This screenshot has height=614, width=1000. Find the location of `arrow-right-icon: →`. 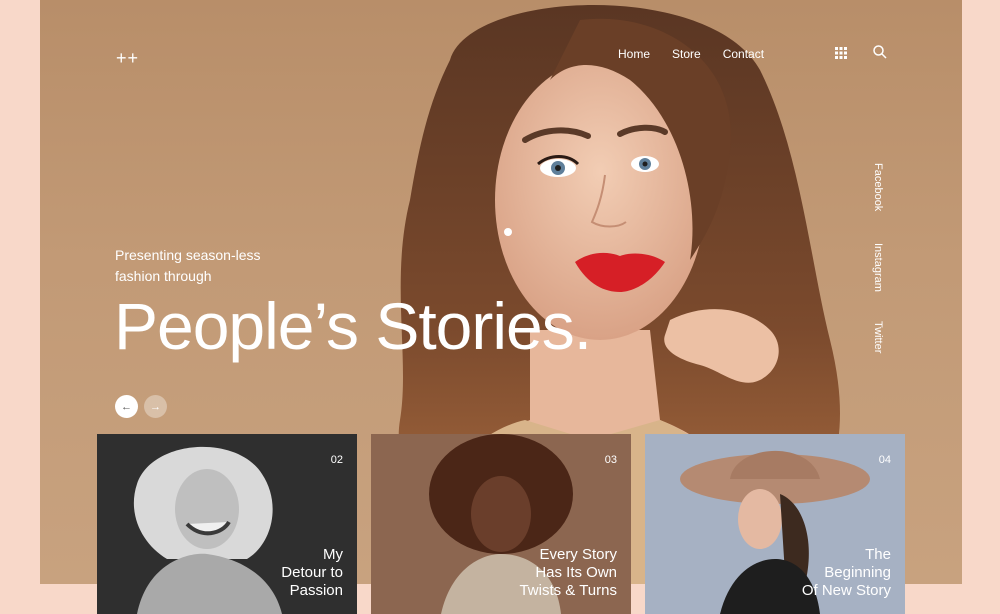

arrow-right-icon: → is located at coordinates (155, 406).